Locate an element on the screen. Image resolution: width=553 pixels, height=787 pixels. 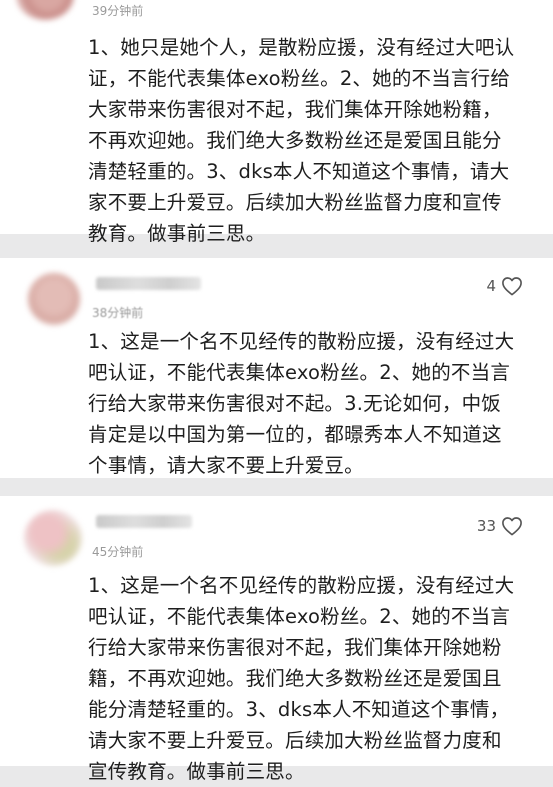
comment-line: 证，不能代表集体exo粉丝。2、她的不当言行给 is located at coordinates (299, 78).